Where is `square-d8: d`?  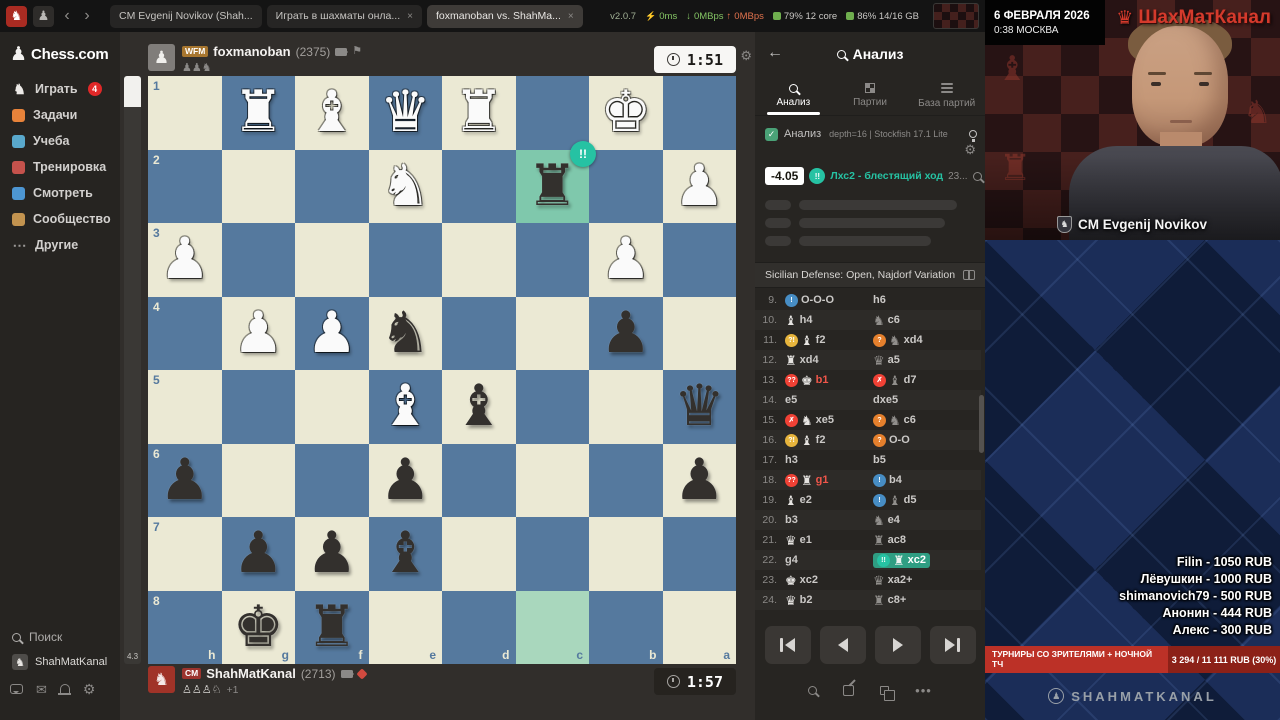 square-d8: d is located at coordinates (479, 627).